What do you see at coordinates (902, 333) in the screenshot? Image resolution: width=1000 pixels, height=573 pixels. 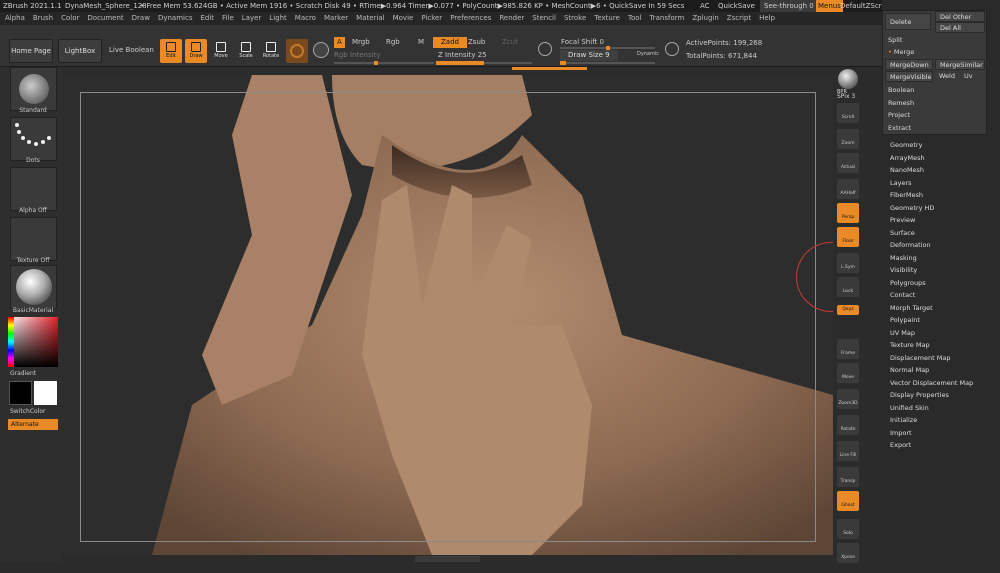 I see `palette-item-uv-map: UV Map` at bounding box center [902, 333].